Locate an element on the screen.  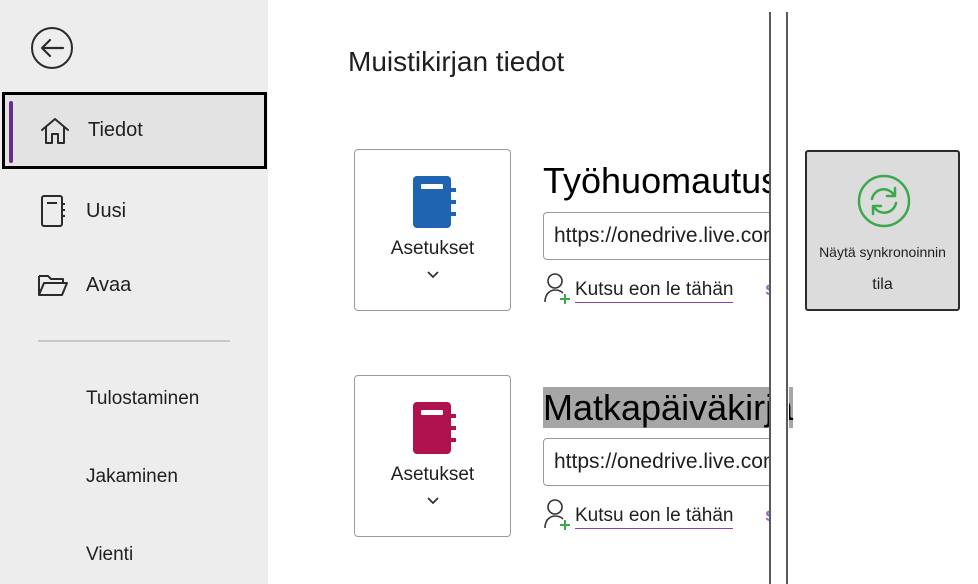
notebook-name: Matkapäiväkirja is located at coordinates (668, 408).